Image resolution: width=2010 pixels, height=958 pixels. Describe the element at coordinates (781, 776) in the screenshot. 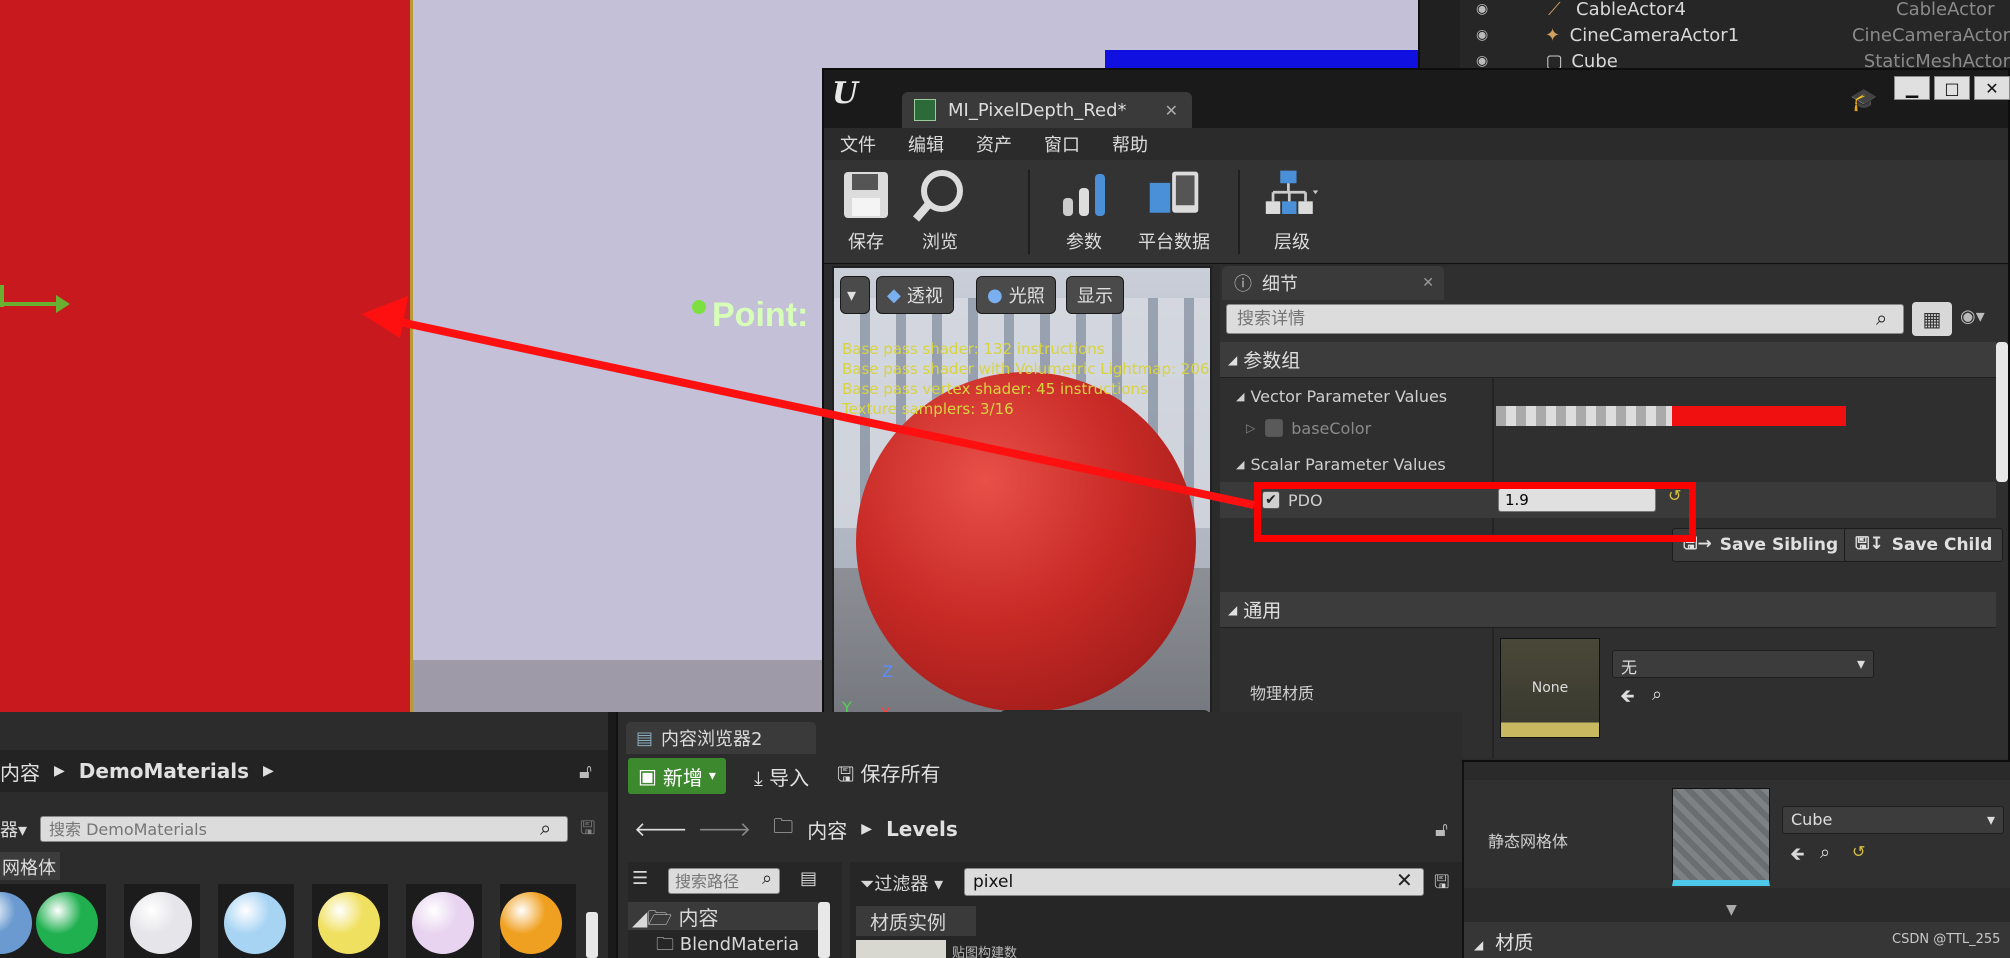

I see `import-button: ⤓ 导入` at that location.